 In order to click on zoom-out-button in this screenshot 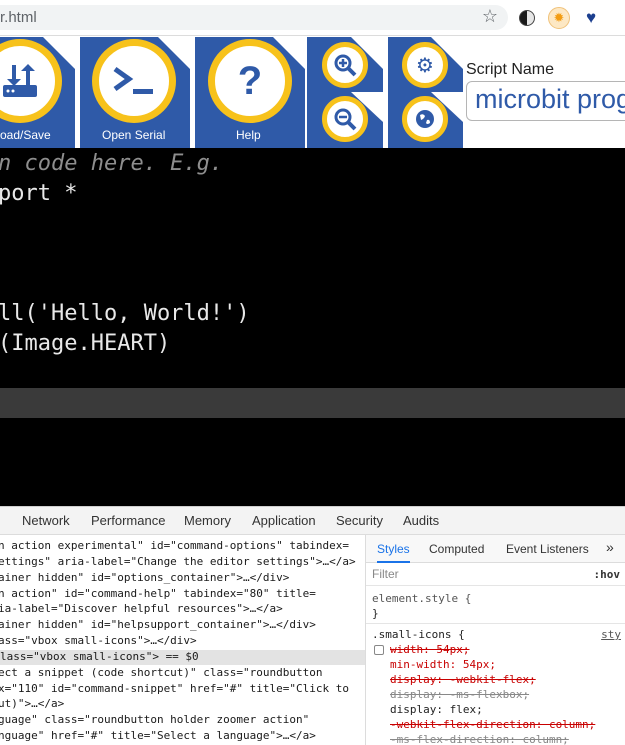, I will do `click(345, 119)`.